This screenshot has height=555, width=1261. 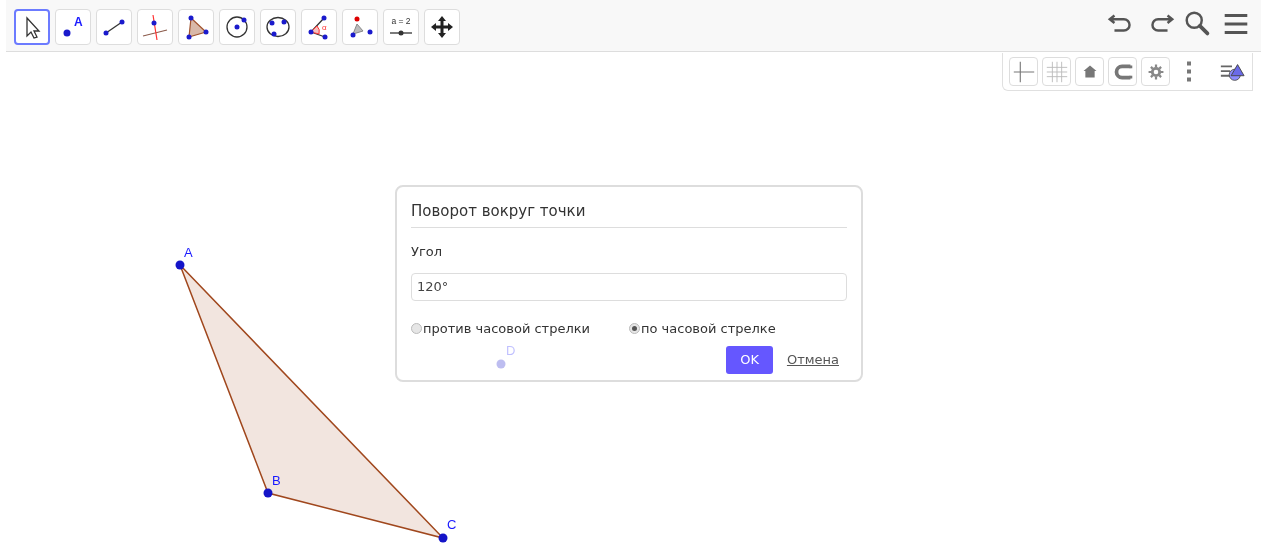 What do you see at coordinates (629, 214) in the screenshot?
I see `dialog-title: Поворот вокруг точки` at bounding box center [629, 214].